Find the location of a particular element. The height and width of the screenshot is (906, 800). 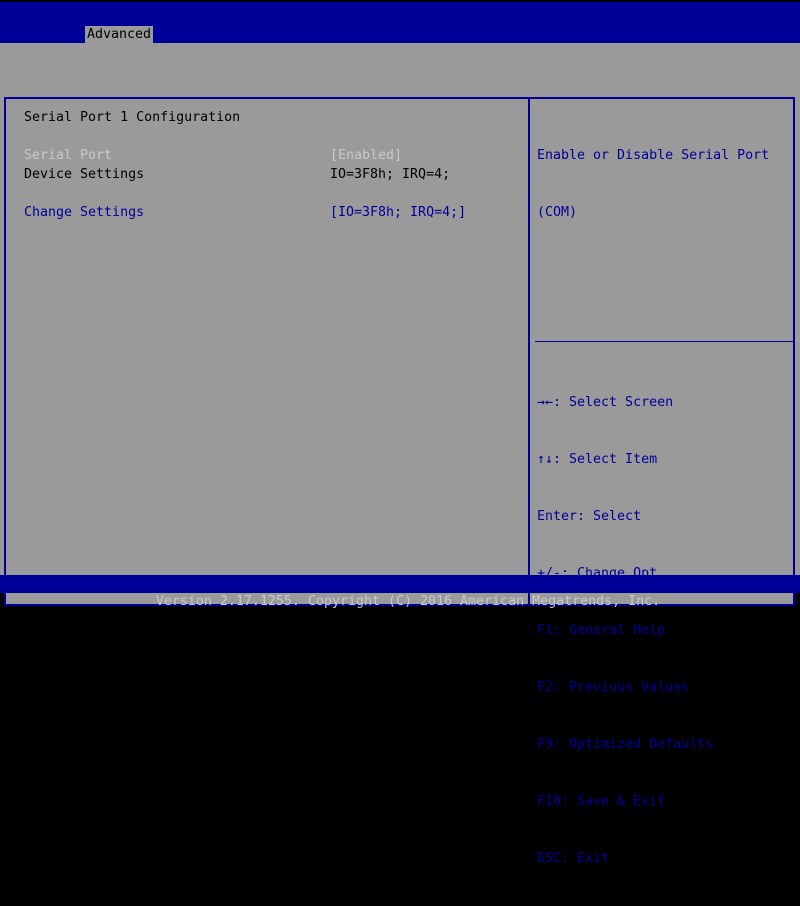

panel-divider is located at coordinates (529, 351).